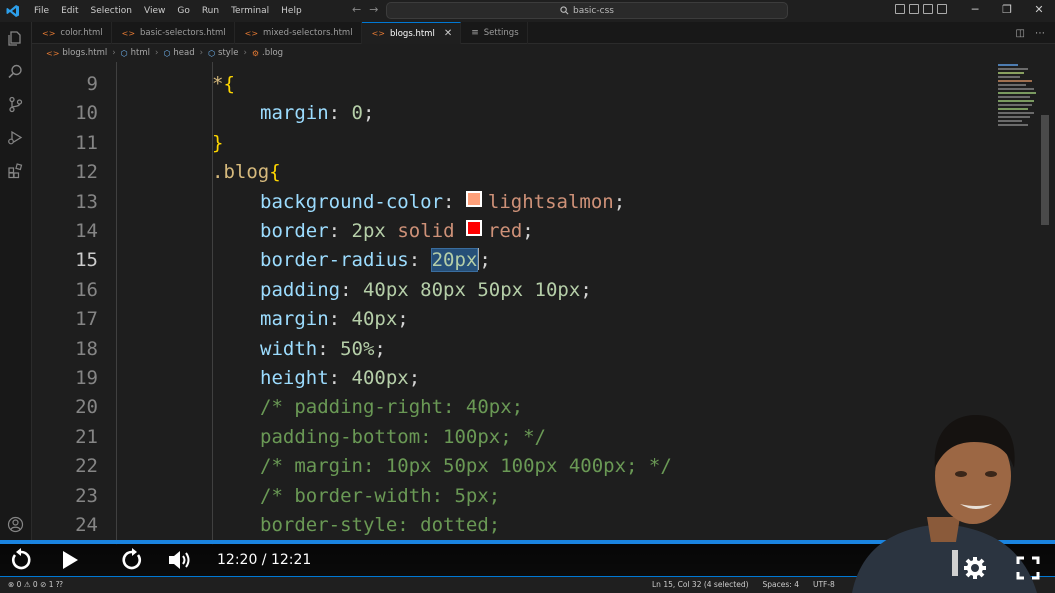  What do you see at coordinates (111, 11) in the screenshot?
I see `menu-selection: Selection` at bounding box center [111, 11].